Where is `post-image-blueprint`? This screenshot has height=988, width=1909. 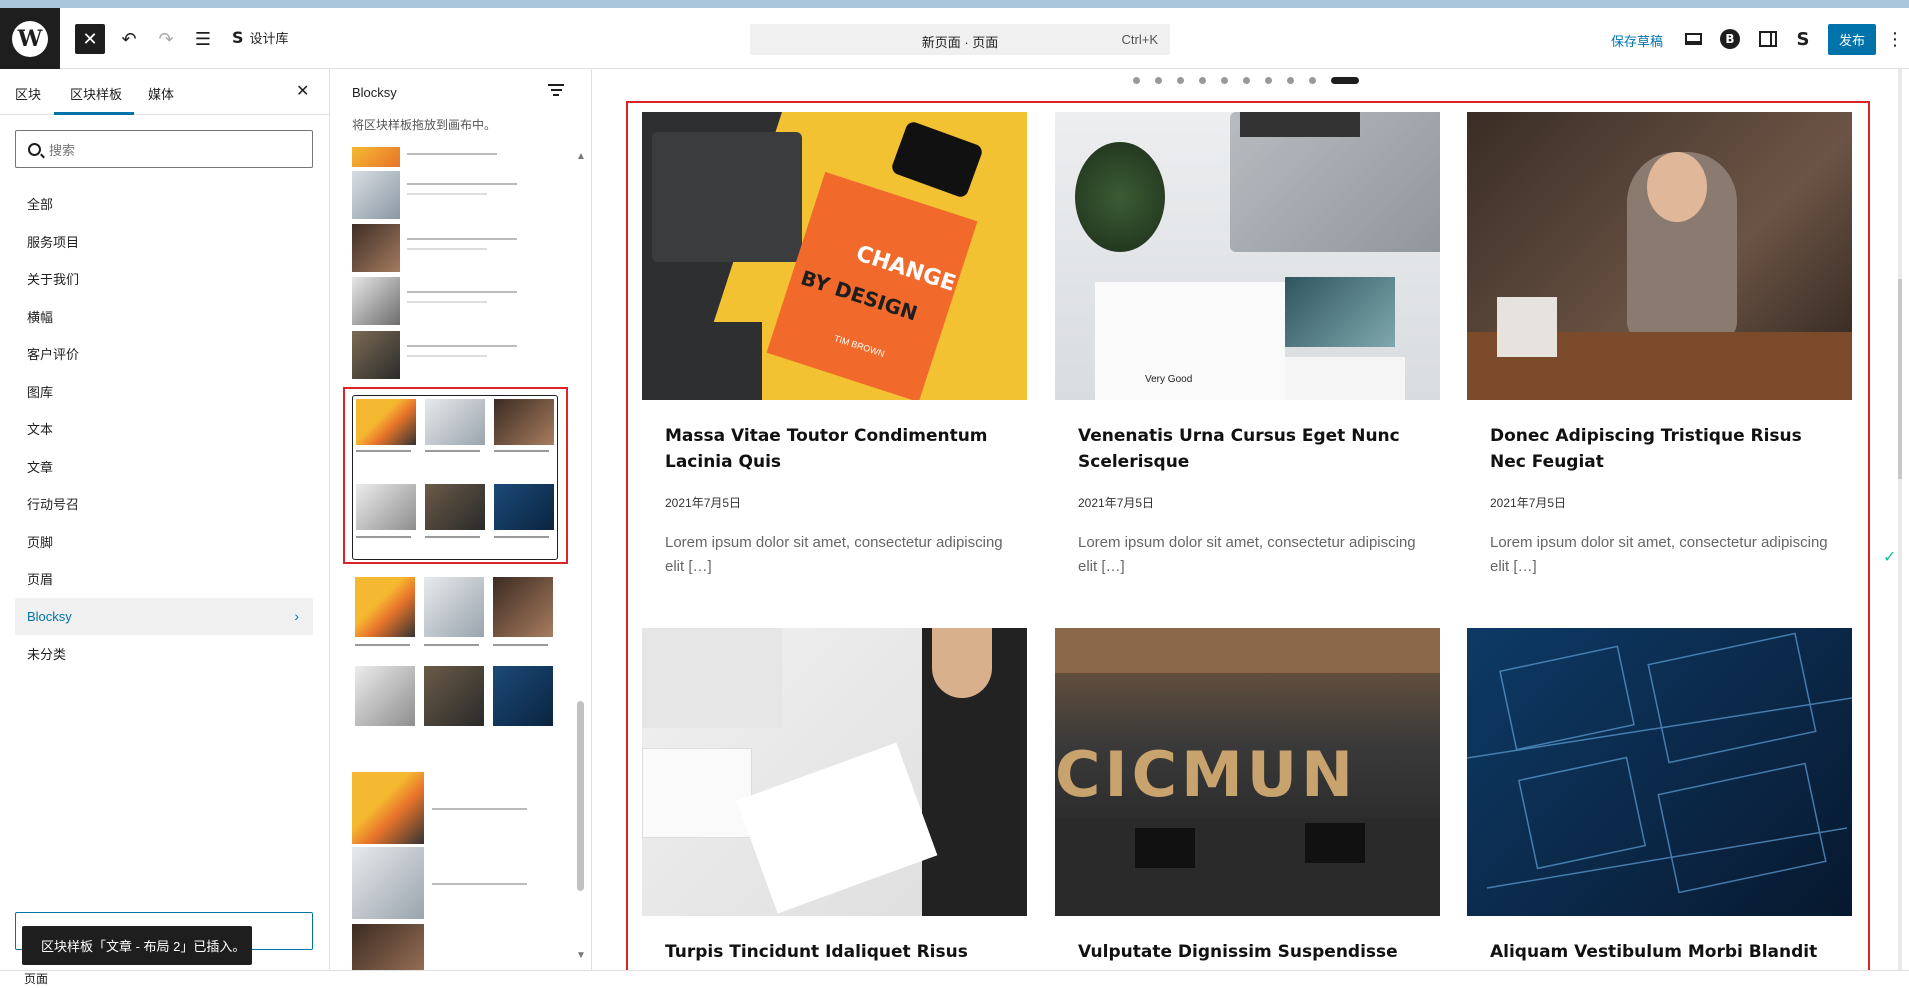 post-image-blueprint is located at coordinates (1659, 772).